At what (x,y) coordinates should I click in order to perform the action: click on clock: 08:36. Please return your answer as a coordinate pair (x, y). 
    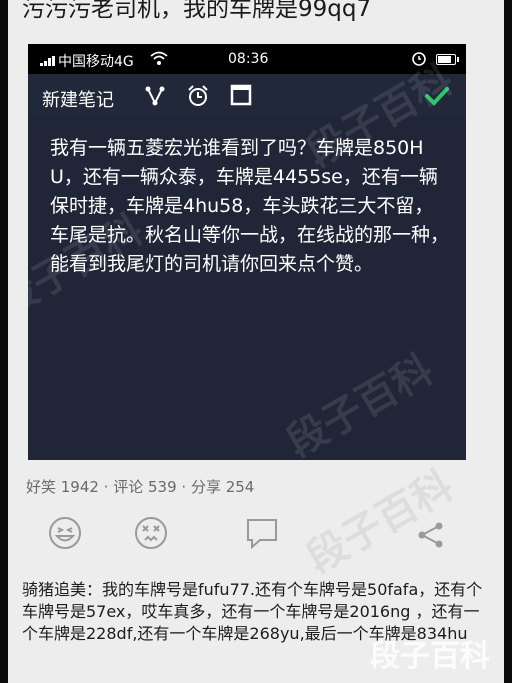
    Looking at the image, I should click on (248, 59).